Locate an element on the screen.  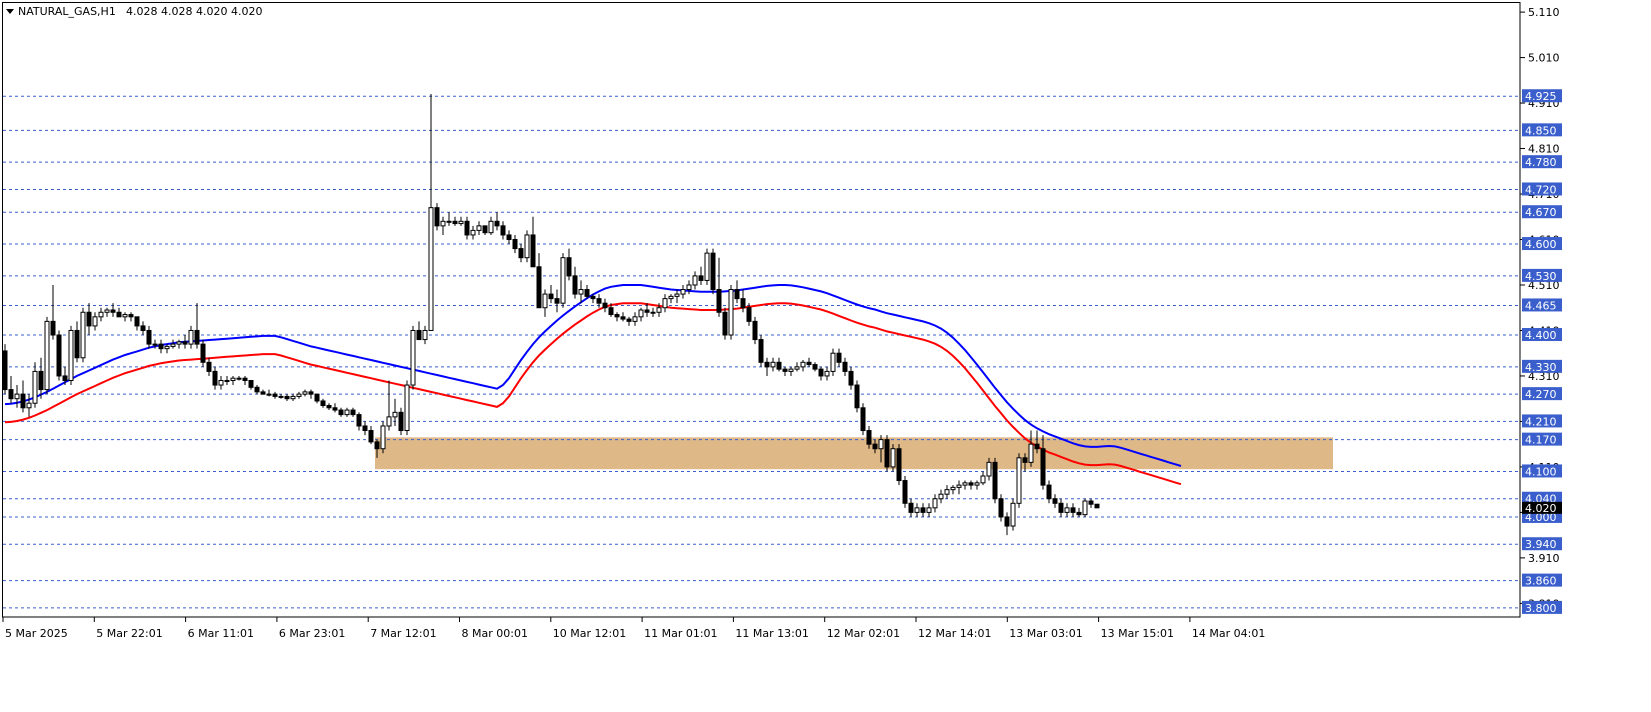
level-price-label: 4.600 is located at coordinates (1541, 244).